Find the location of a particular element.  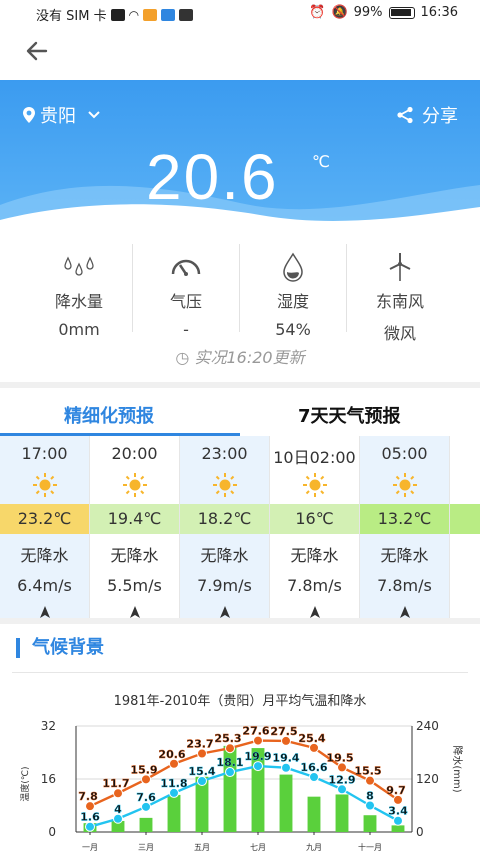

wind-turbine-icon is located at coordinates (400, 267).